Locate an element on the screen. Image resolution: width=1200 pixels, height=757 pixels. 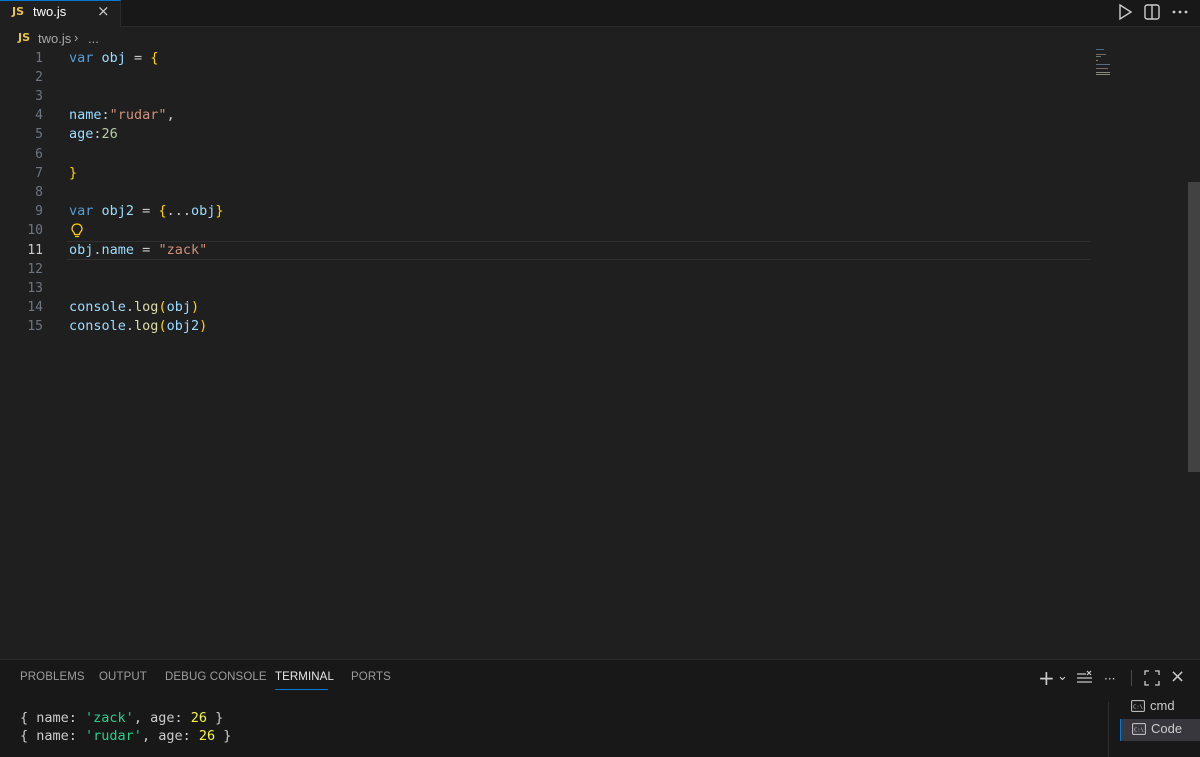
terminal-item-code: C:\ Code is located at coordinates (1160, 730).